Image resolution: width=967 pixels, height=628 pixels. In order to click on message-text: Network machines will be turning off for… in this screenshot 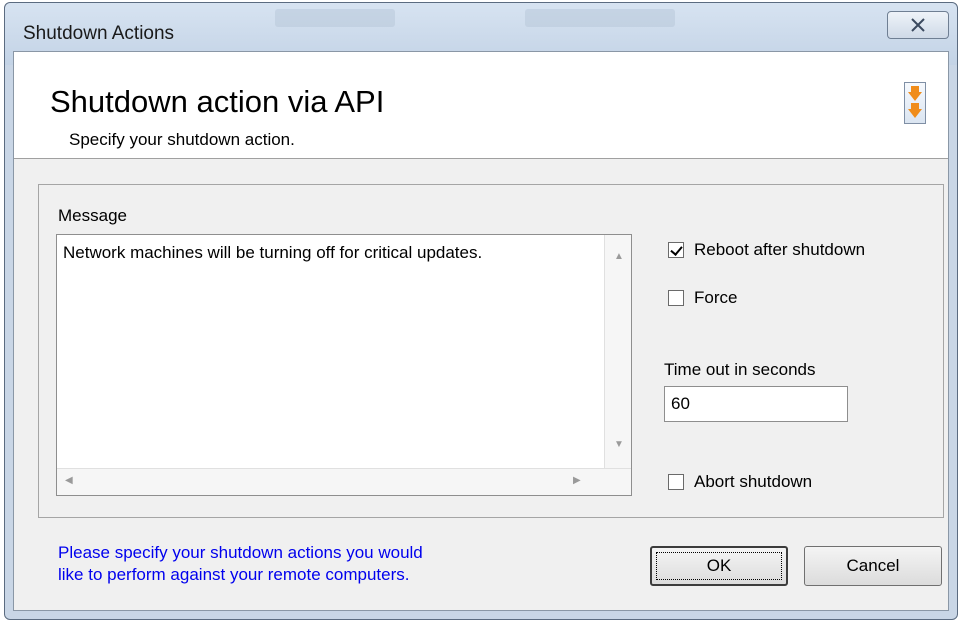, I will do `click(273, 252)`.